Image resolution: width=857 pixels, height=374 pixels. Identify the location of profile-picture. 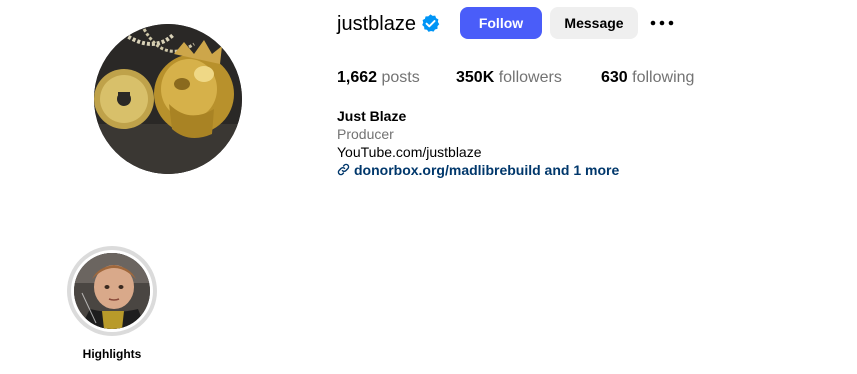
(168, 99).